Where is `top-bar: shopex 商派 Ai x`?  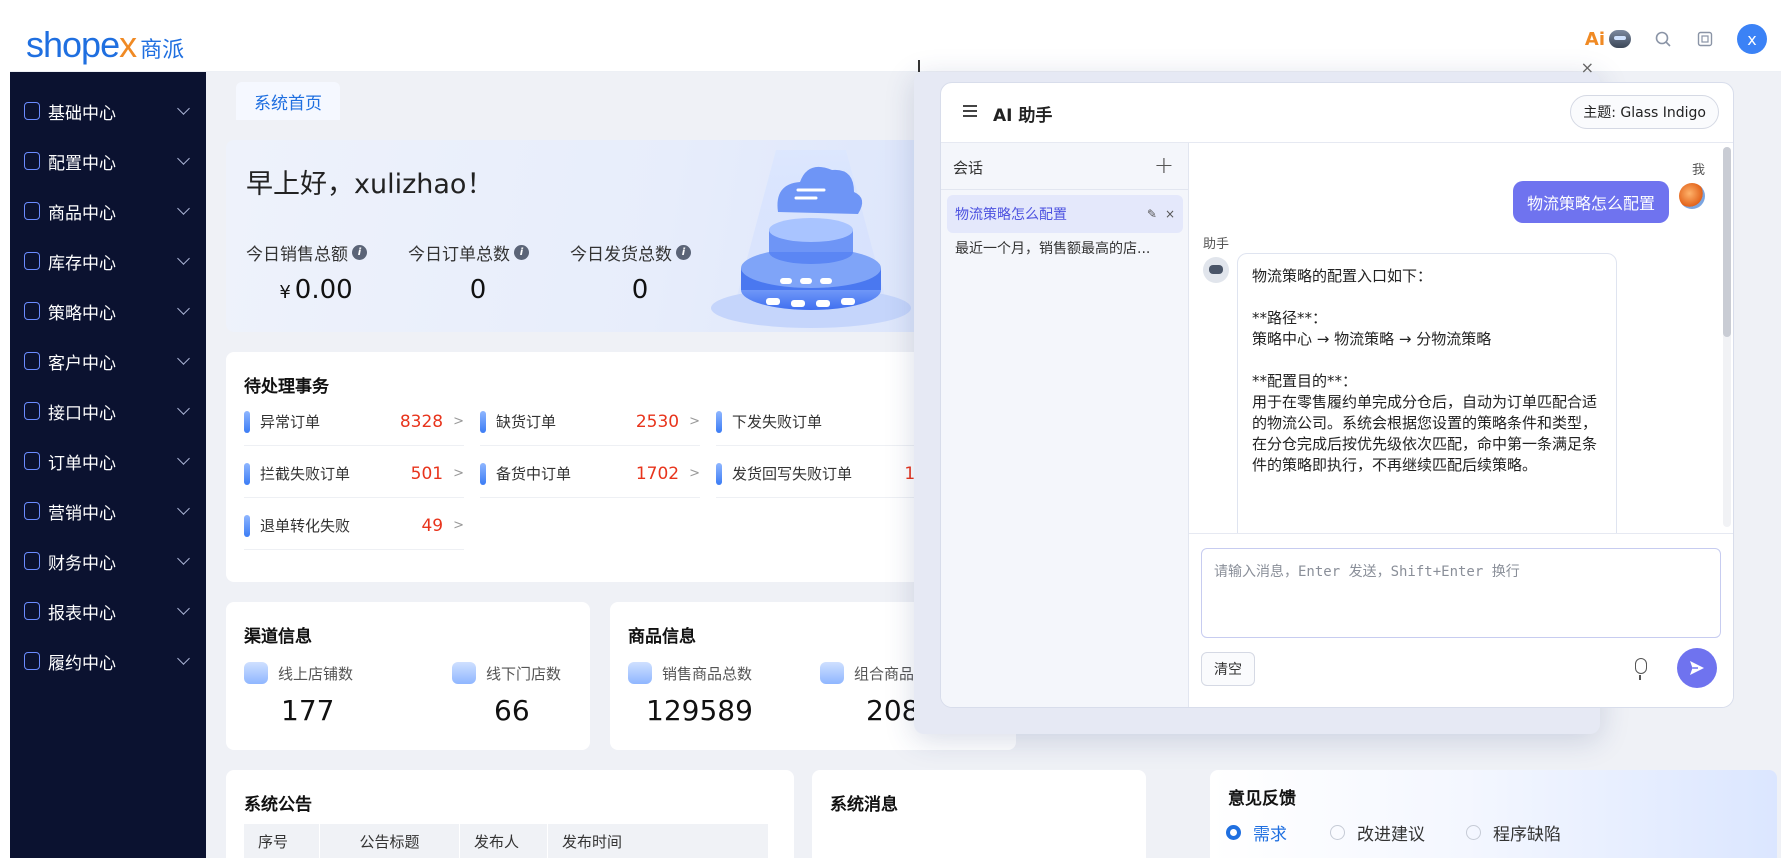 top-bar: shopex 商派 Ai x is located at coordinates (895, 41).